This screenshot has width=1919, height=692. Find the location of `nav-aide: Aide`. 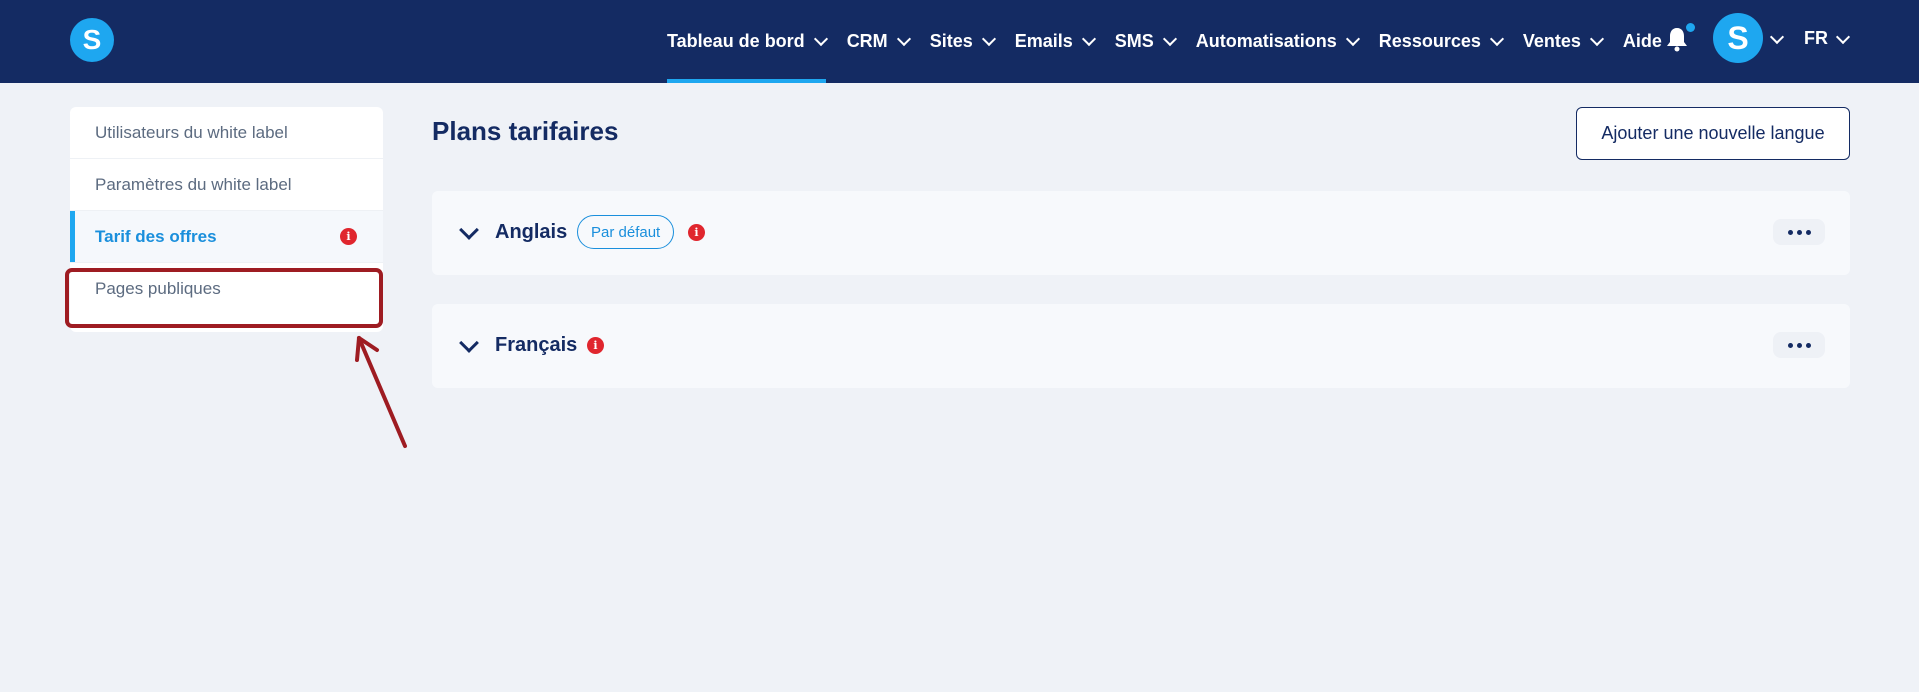

nav-aide: Aide is located at coordinates (1642, 41).